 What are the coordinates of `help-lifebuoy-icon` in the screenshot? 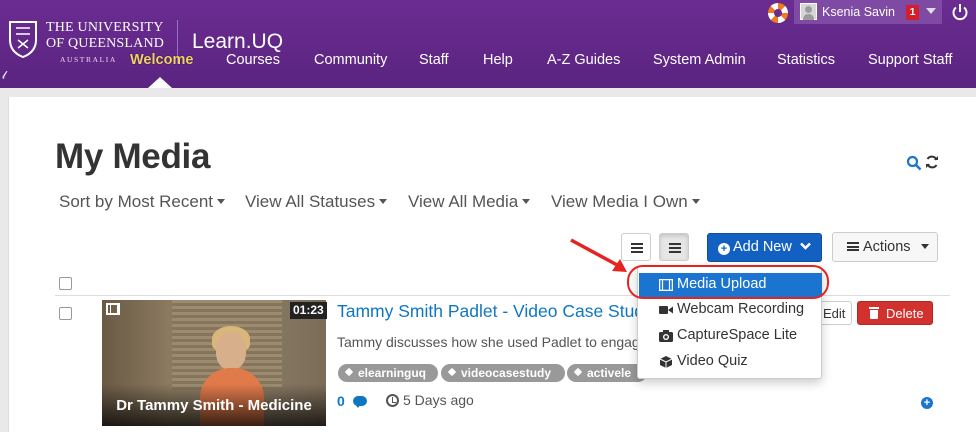 It's located at (778, 13).